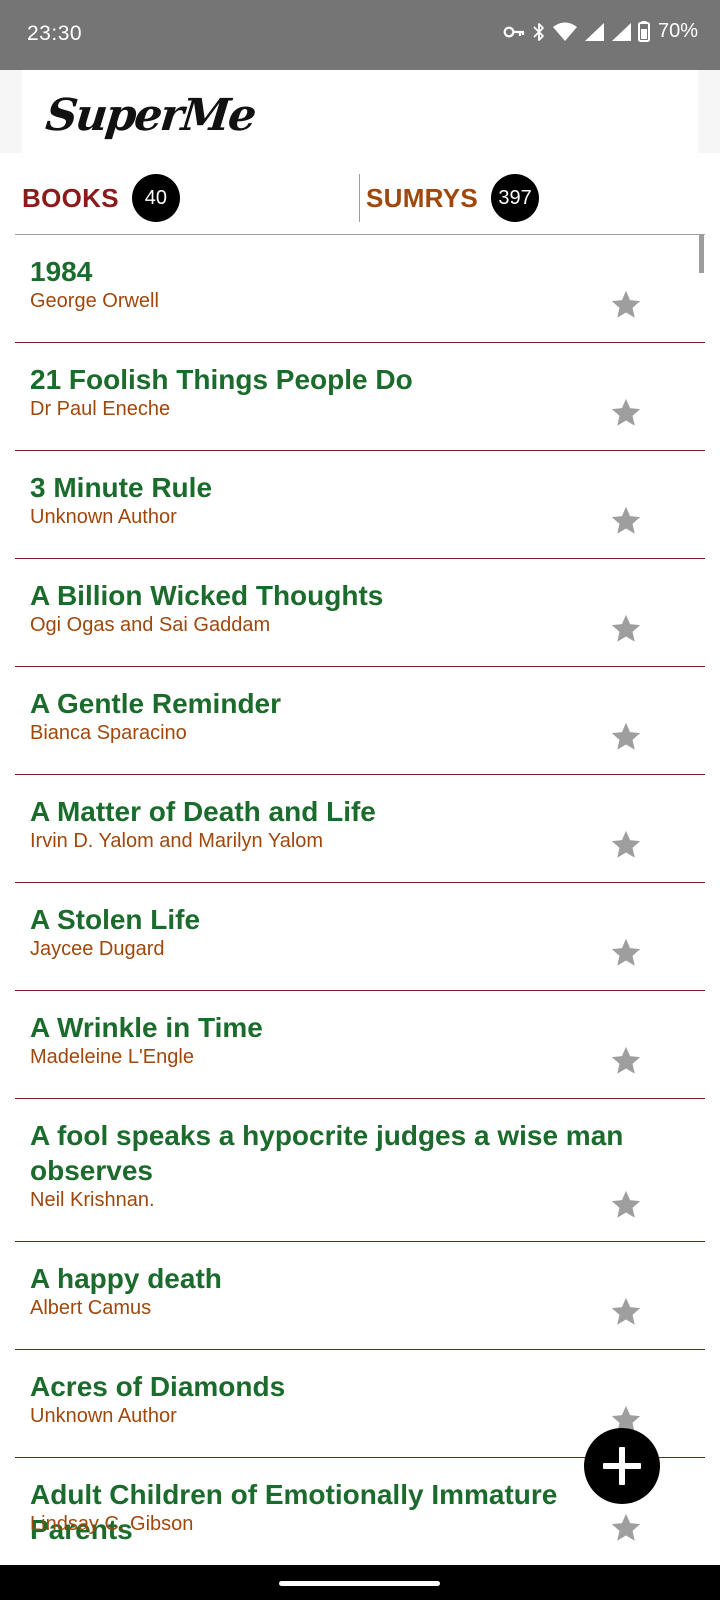  Describe the element at coordinates (360, 1045) in the screenshot. I see `book-list-item: A Wrinkle in Time Madeleine L'Engle` at that location.